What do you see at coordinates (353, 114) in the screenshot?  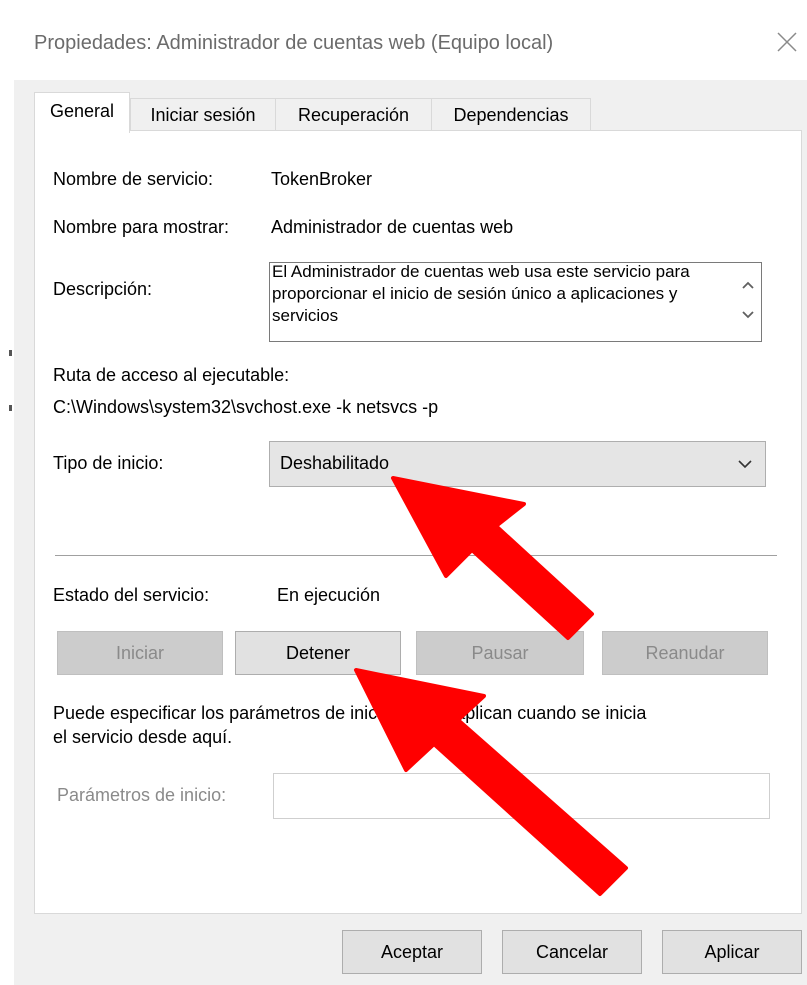 I see `tab-recovery: Recuperación` at bounding box center [353, 114].